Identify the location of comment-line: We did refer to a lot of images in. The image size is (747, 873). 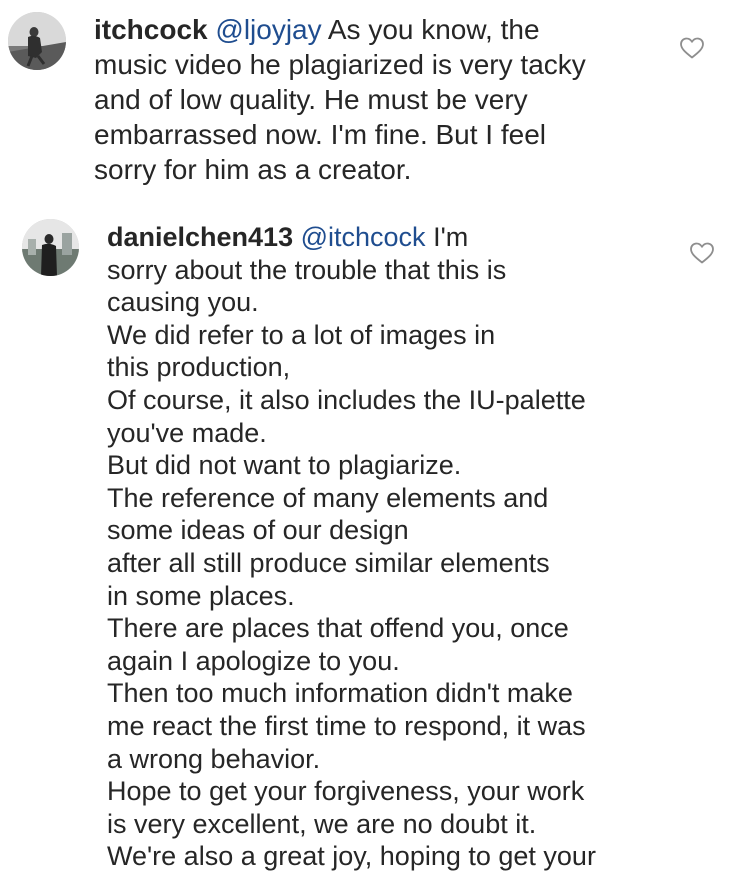
(301, 334).